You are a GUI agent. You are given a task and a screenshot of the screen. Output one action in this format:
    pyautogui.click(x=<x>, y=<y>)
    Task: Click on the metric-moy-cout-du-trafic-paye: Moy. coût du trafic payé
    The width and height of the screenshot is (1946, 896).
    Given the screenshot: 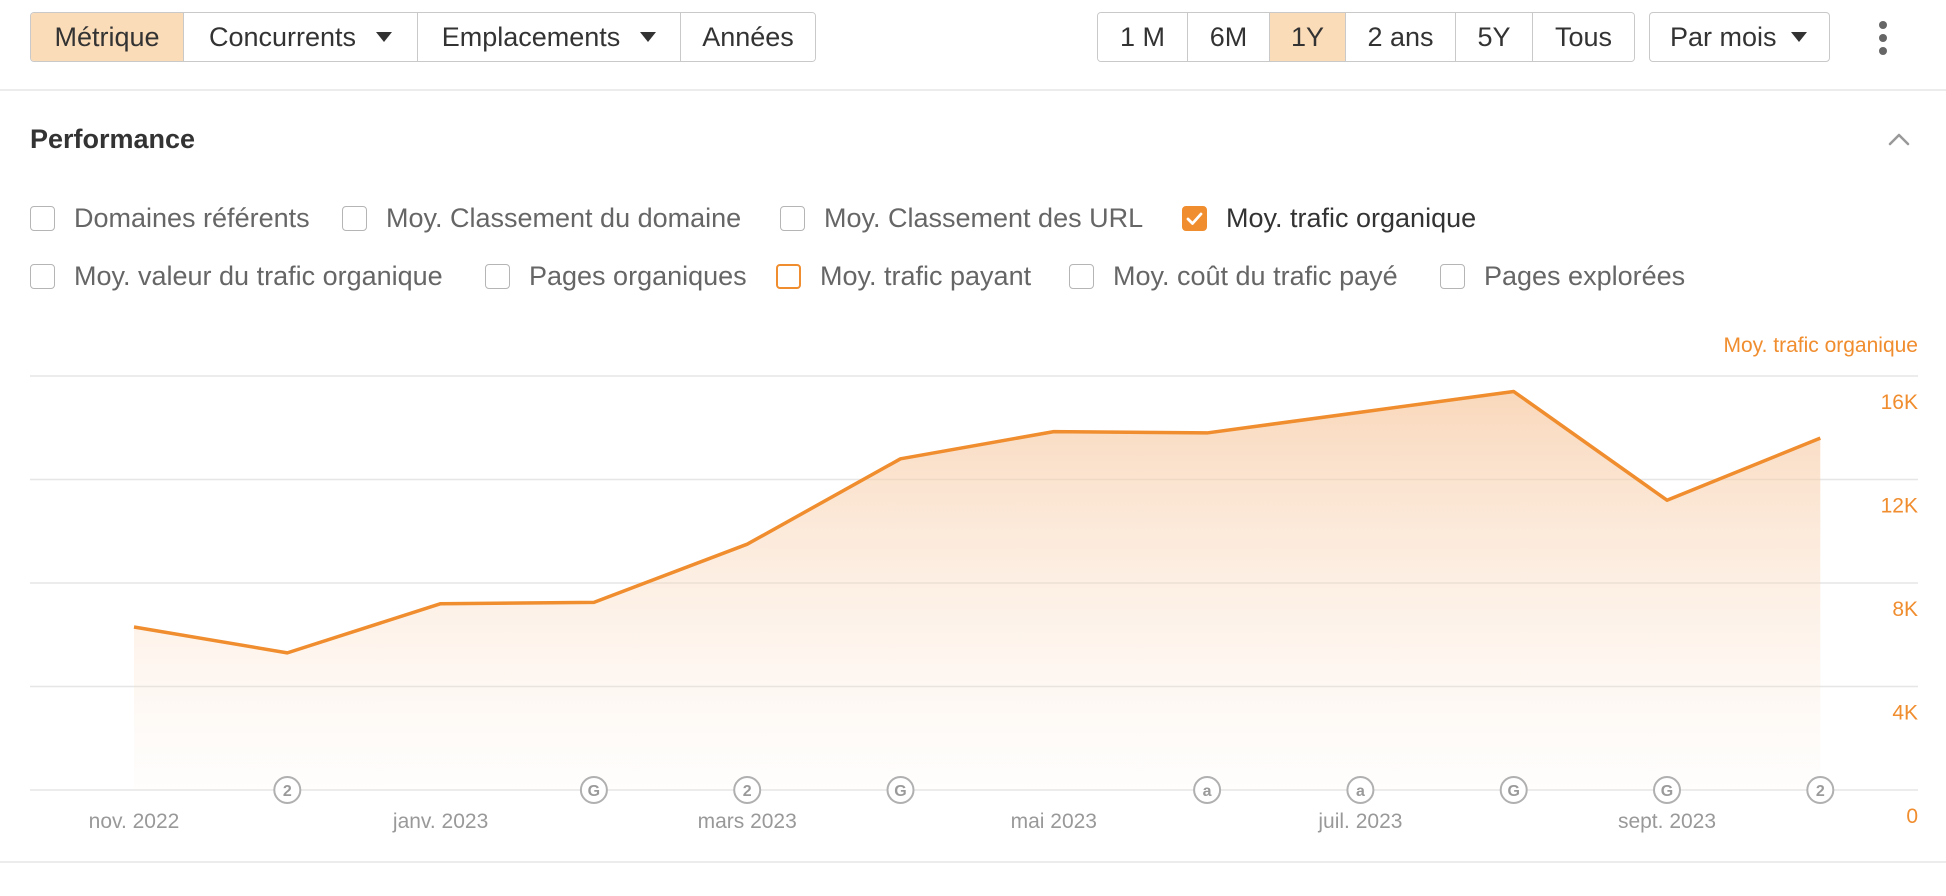 What is the action you would take?
    pyautogui.click(x=1233, y=276)
    